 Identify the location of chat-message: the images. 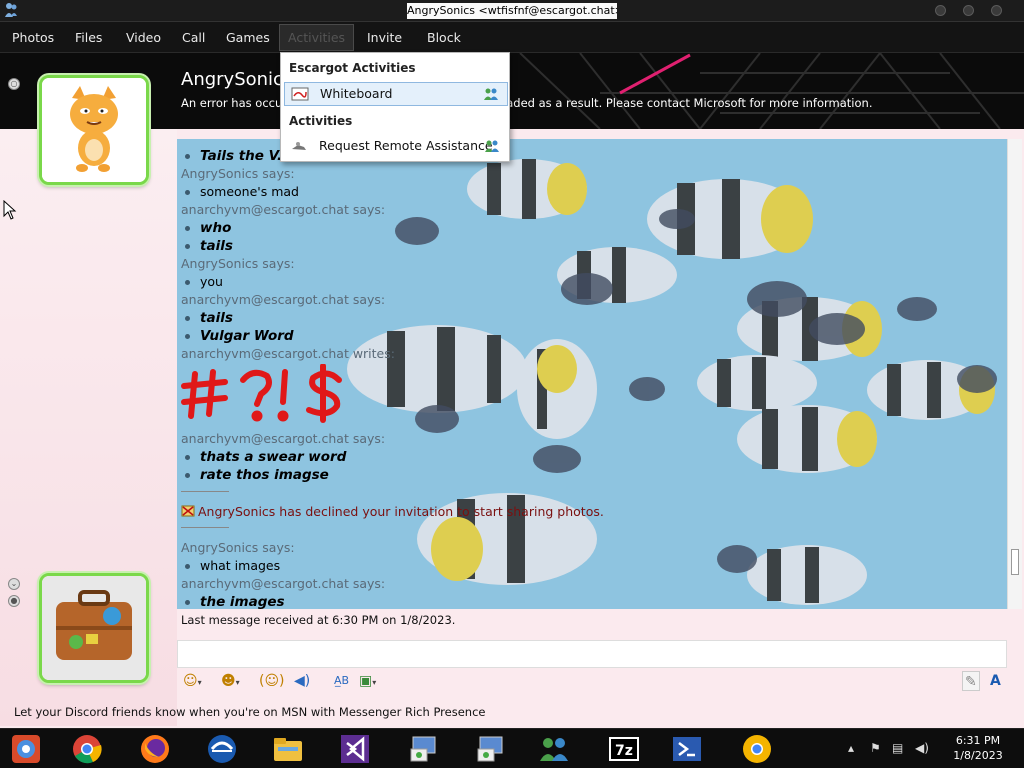
(235, 601).